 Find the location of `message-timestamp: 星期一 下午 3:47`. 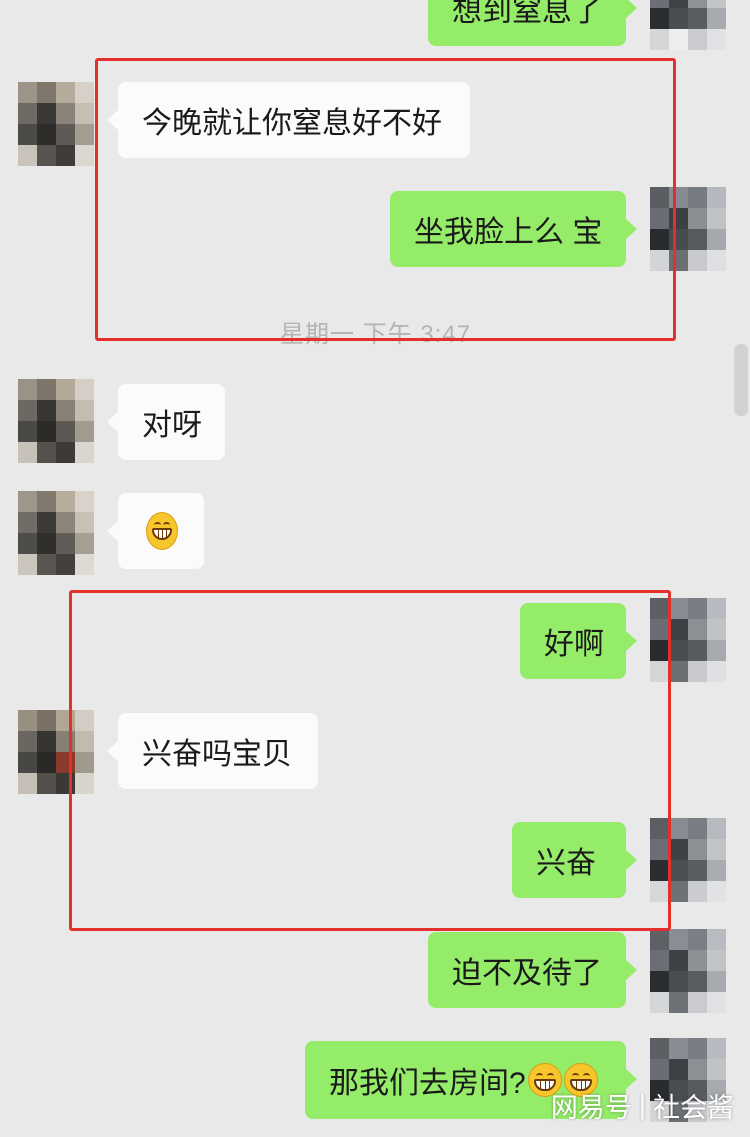

message-timestamp: 星期一 下午 3:47 is located at coordinates (376, 334).